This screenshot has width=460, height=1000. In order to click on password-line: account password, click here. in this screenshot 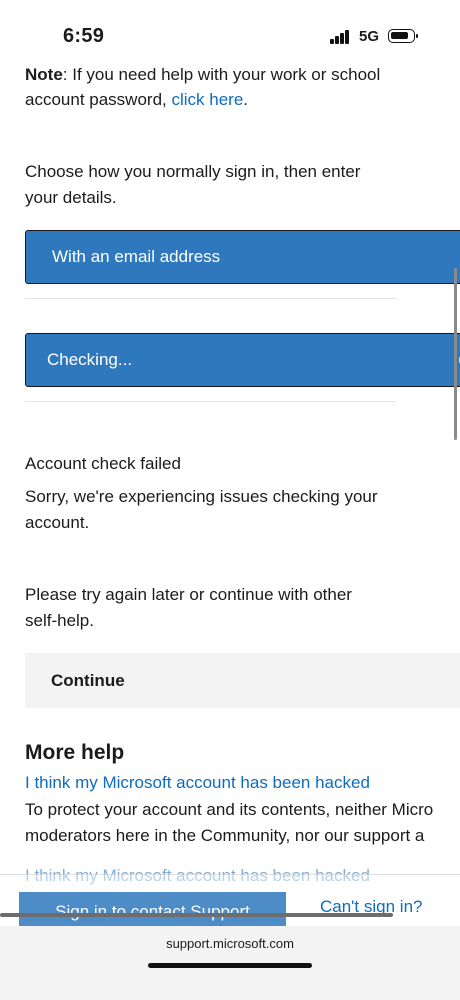, I will do `click(136, 100)`.